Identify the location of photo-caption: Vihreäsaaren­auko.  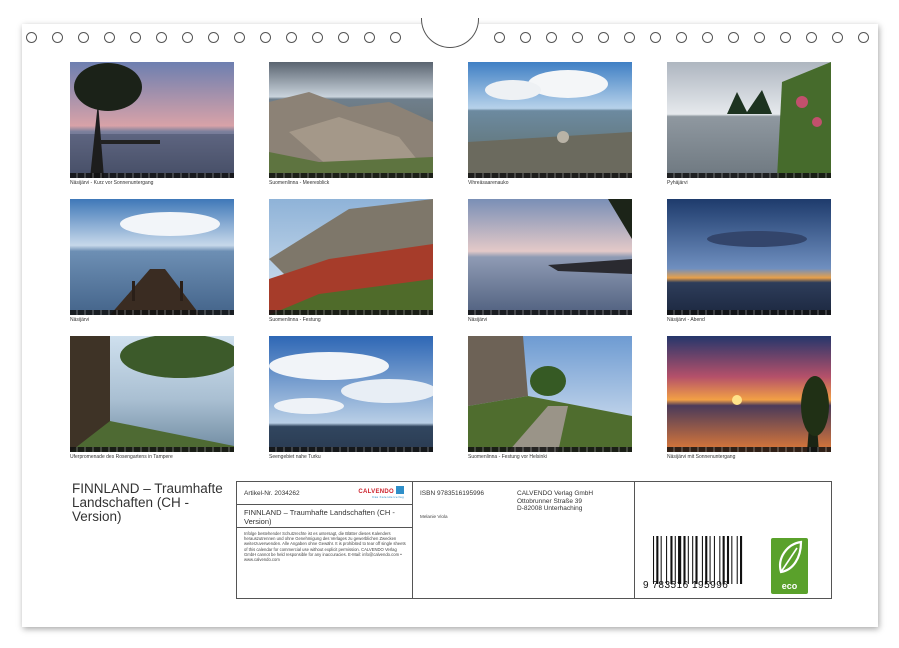
(488, 183).